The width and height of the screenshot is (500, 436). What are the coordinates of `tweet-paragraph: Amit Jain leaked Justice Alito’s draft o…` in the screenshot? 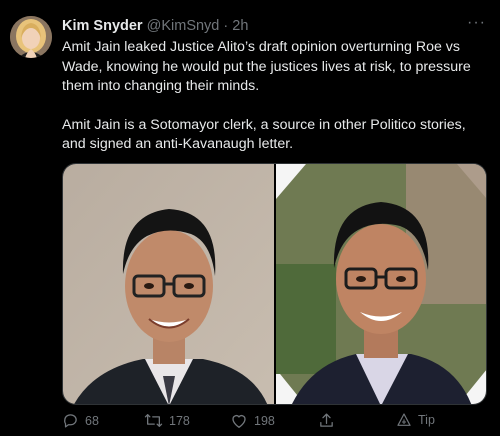 It's located at (266, 66).